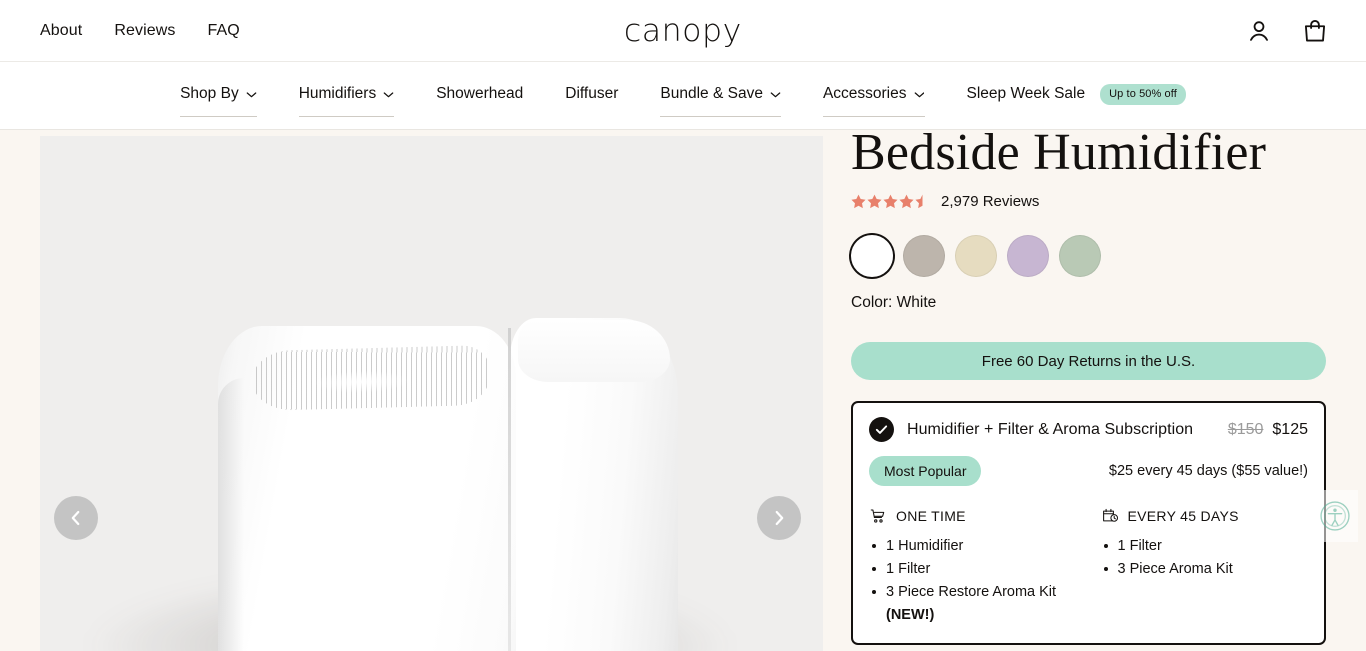 This screenshot has height=651, width=1366. I want to click on color-swatch-white, so click(872, 256).